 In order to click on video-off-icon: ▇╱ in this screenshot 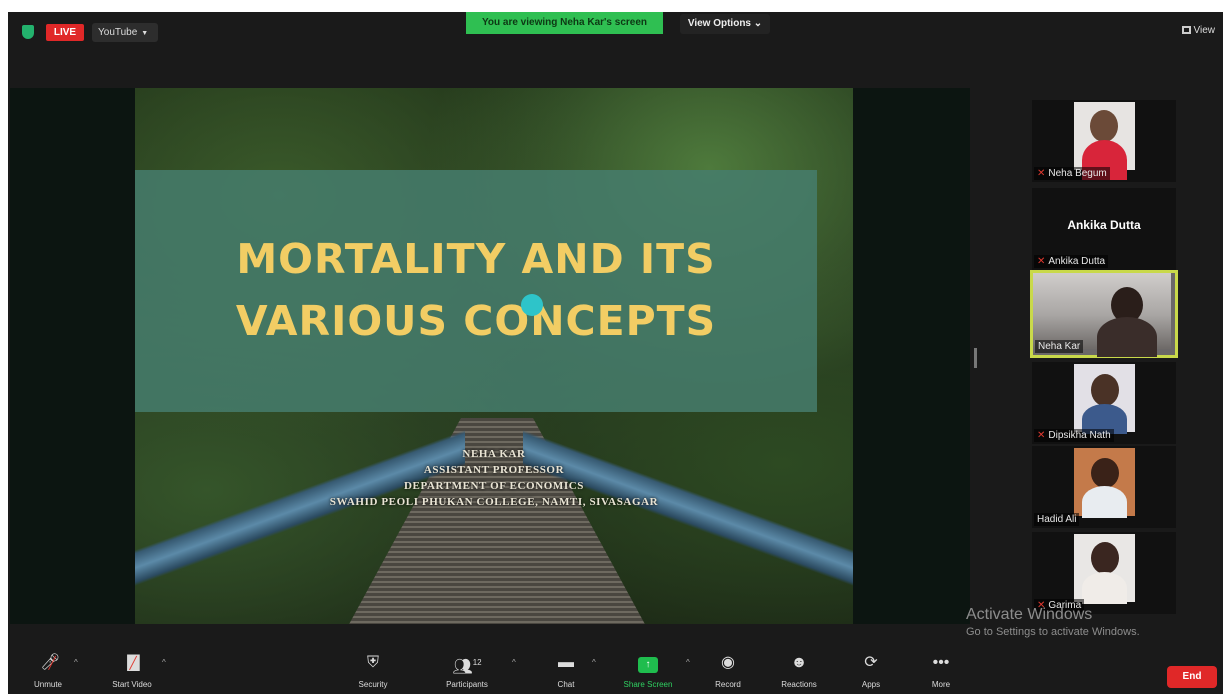, I will do `click(133, 662)`.